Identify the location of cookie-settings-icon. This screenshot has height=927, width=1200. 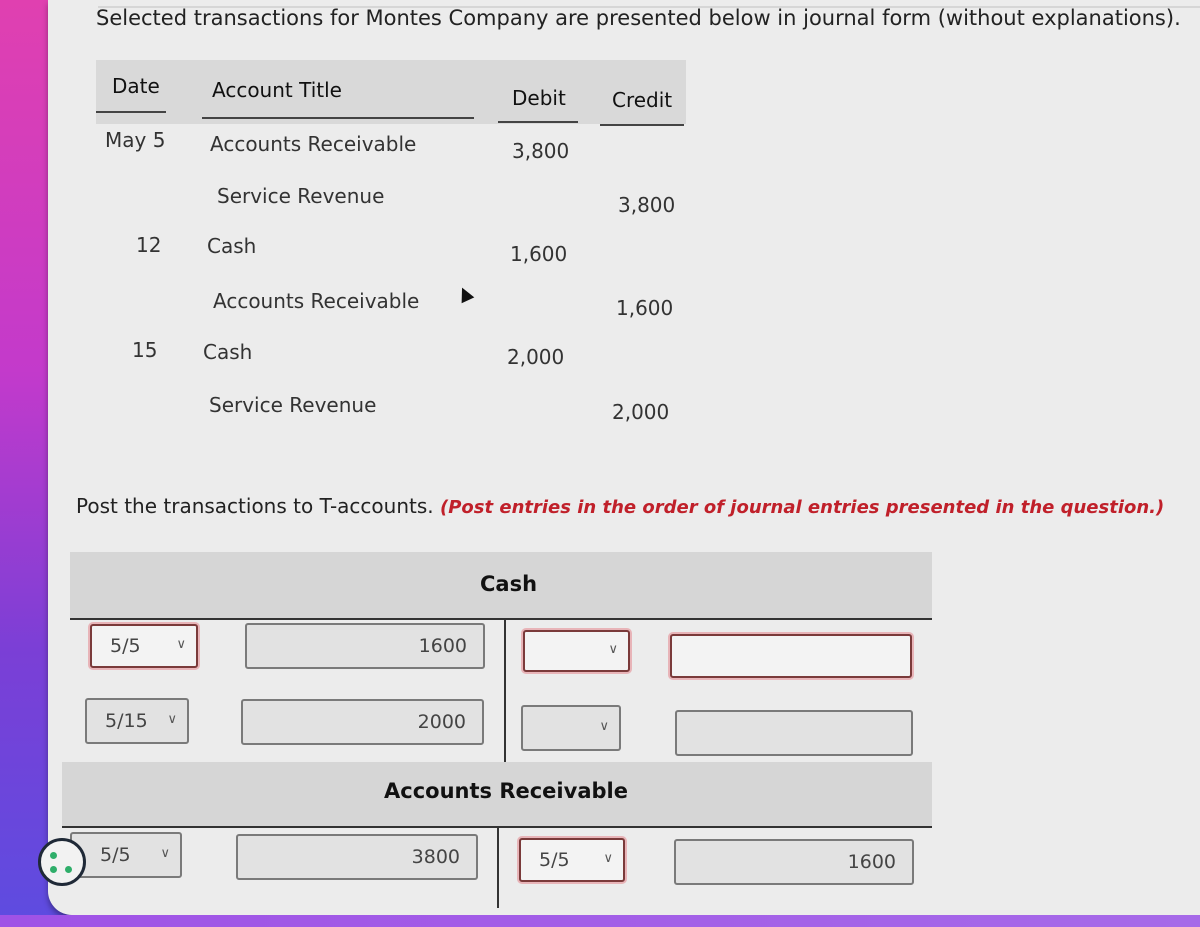
(62, 862).